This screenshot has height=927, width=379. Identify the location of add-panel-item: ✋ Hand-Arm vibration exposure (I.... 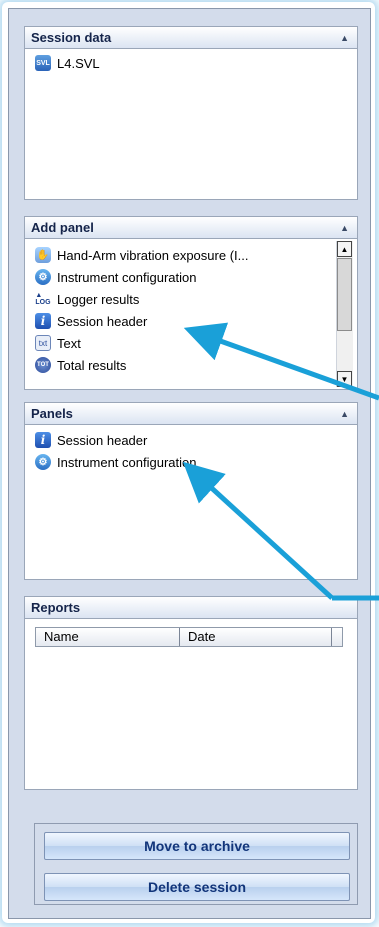
(191, 255).